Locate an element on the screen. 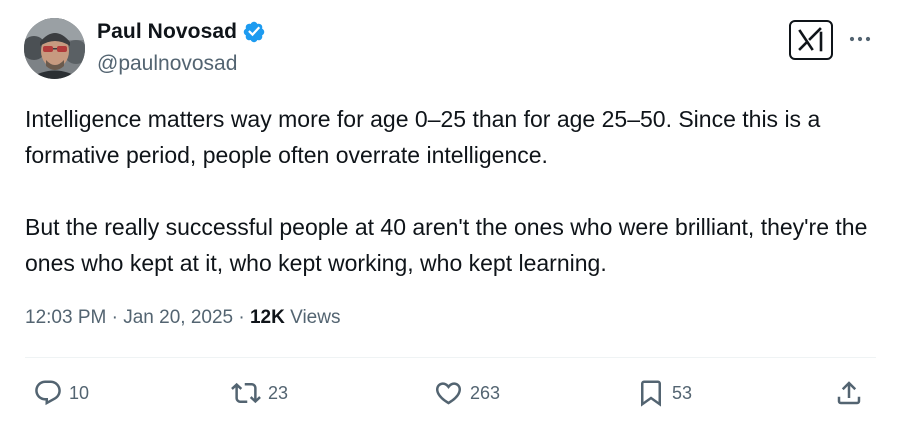  views-label: Views is located at coordinates (315, 317).